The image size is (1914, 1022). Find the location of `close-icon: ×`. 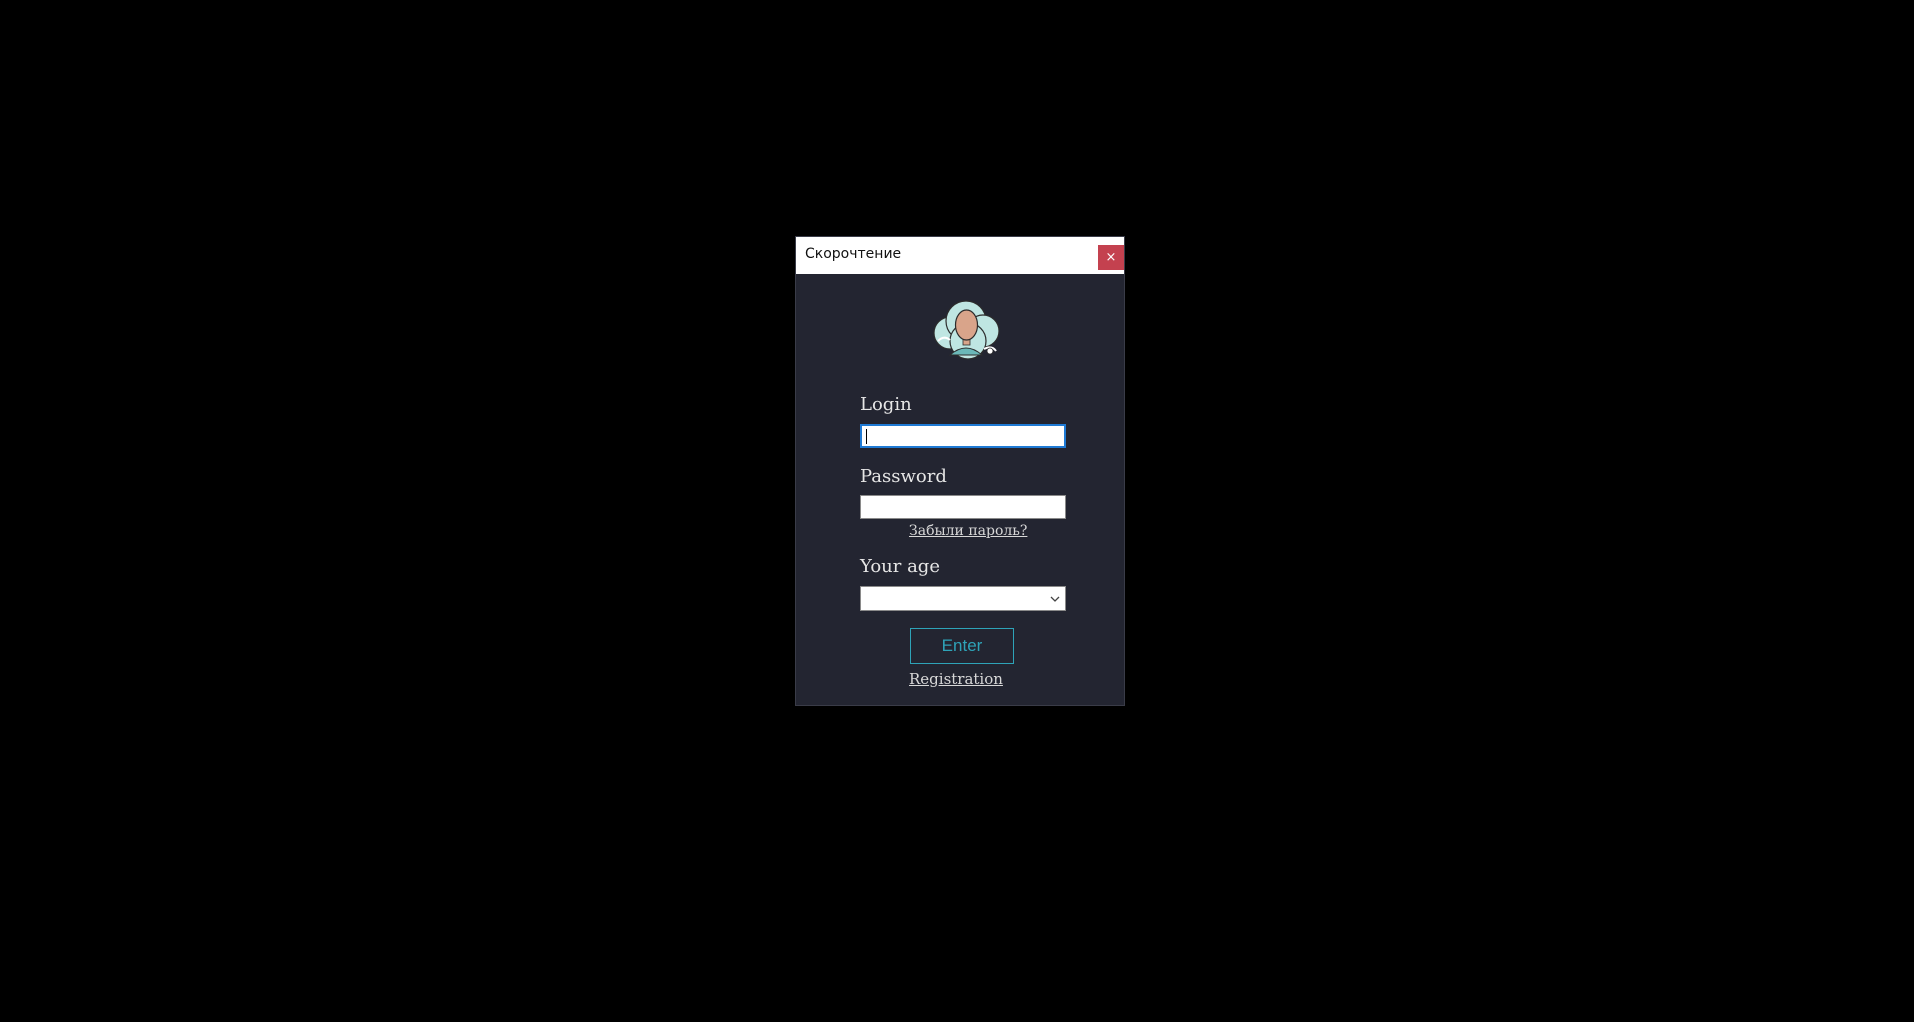

close-icon: × is located at coordinates (1111, 257).